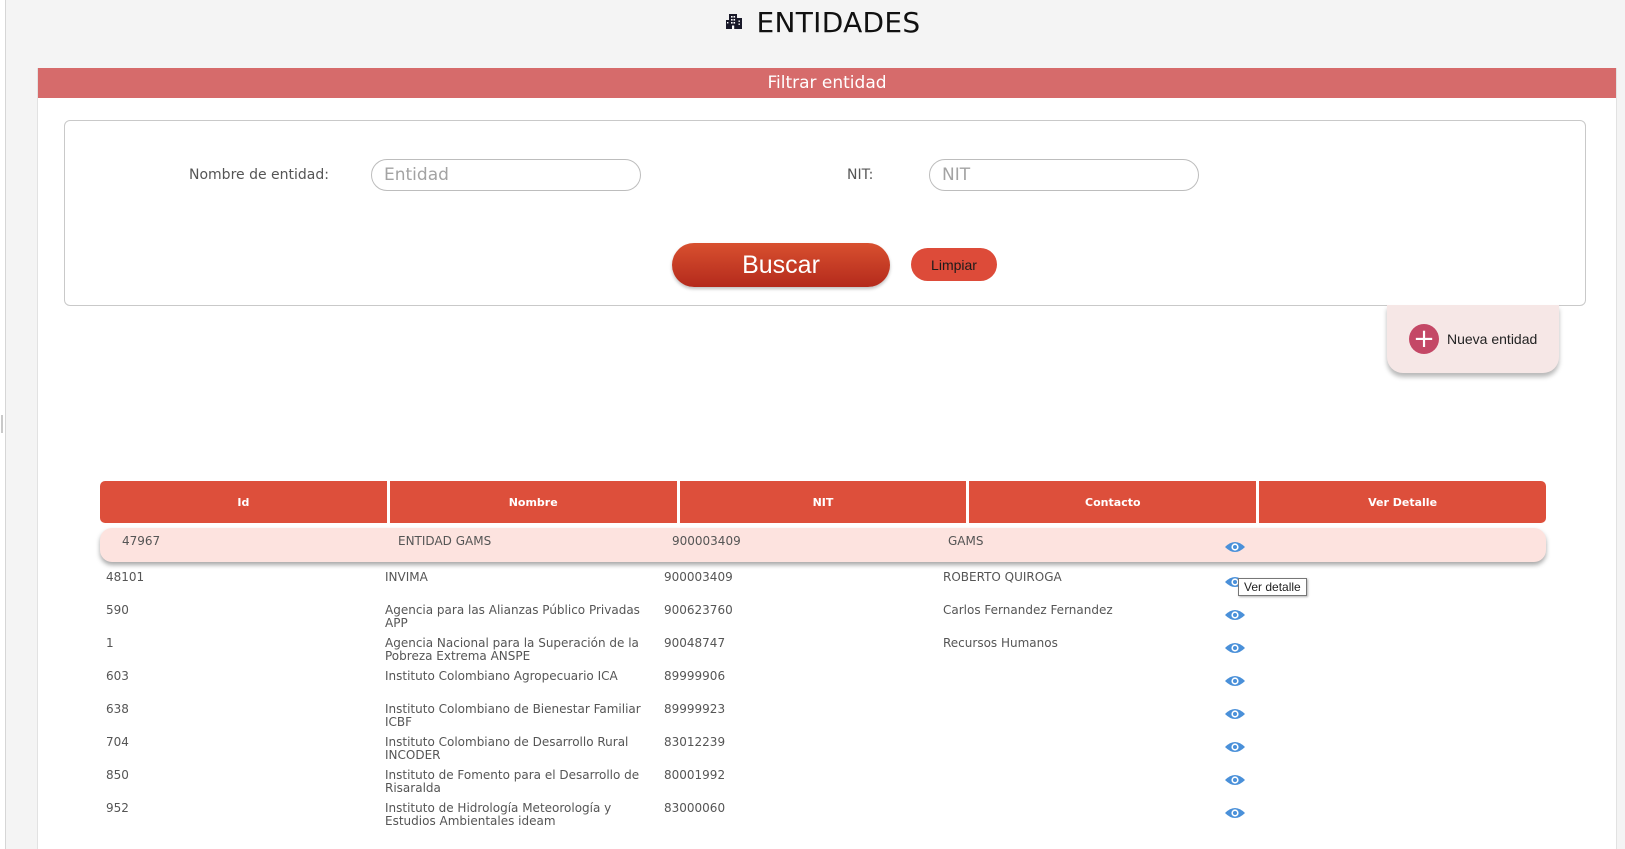 The width and height of the screenshot is (1625, 849). I want to click on cell-nit: 89999906, so click(695, 676).